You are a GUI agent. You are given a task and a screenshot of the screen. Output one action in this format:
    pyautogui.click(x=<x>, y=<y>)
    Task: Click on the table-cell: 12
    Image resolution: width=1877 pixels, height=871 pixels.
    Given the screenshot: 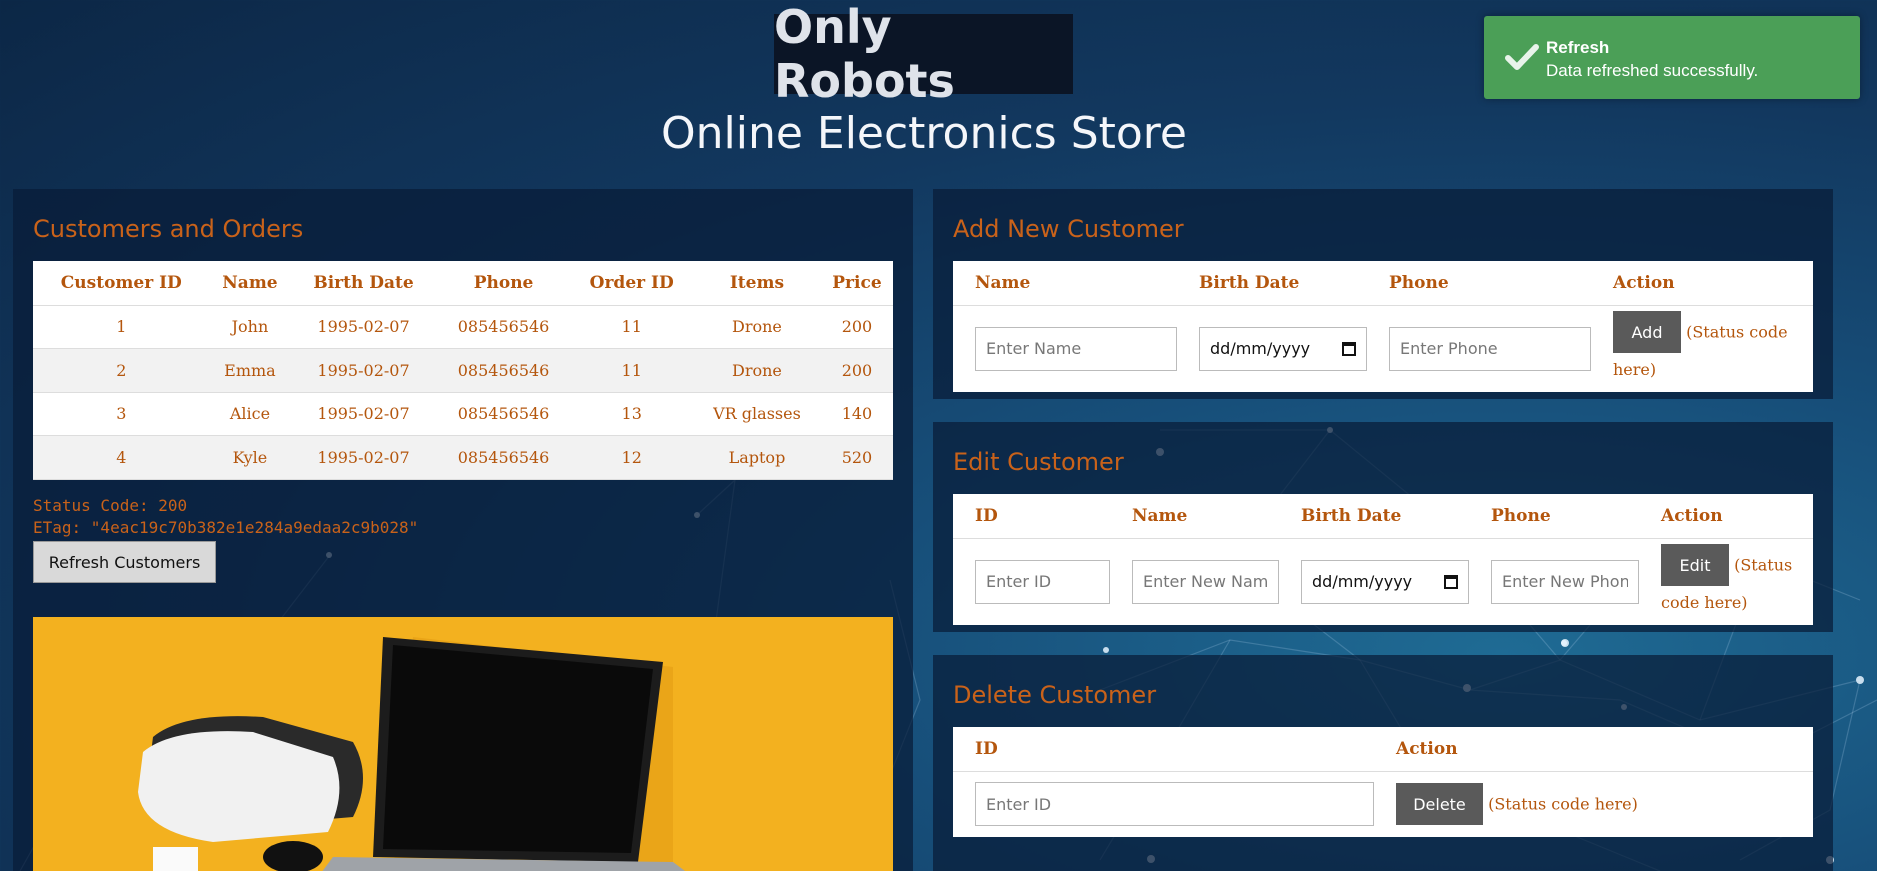 What is the action you would take?
    pyautogui.click(x=631, y=457)
    